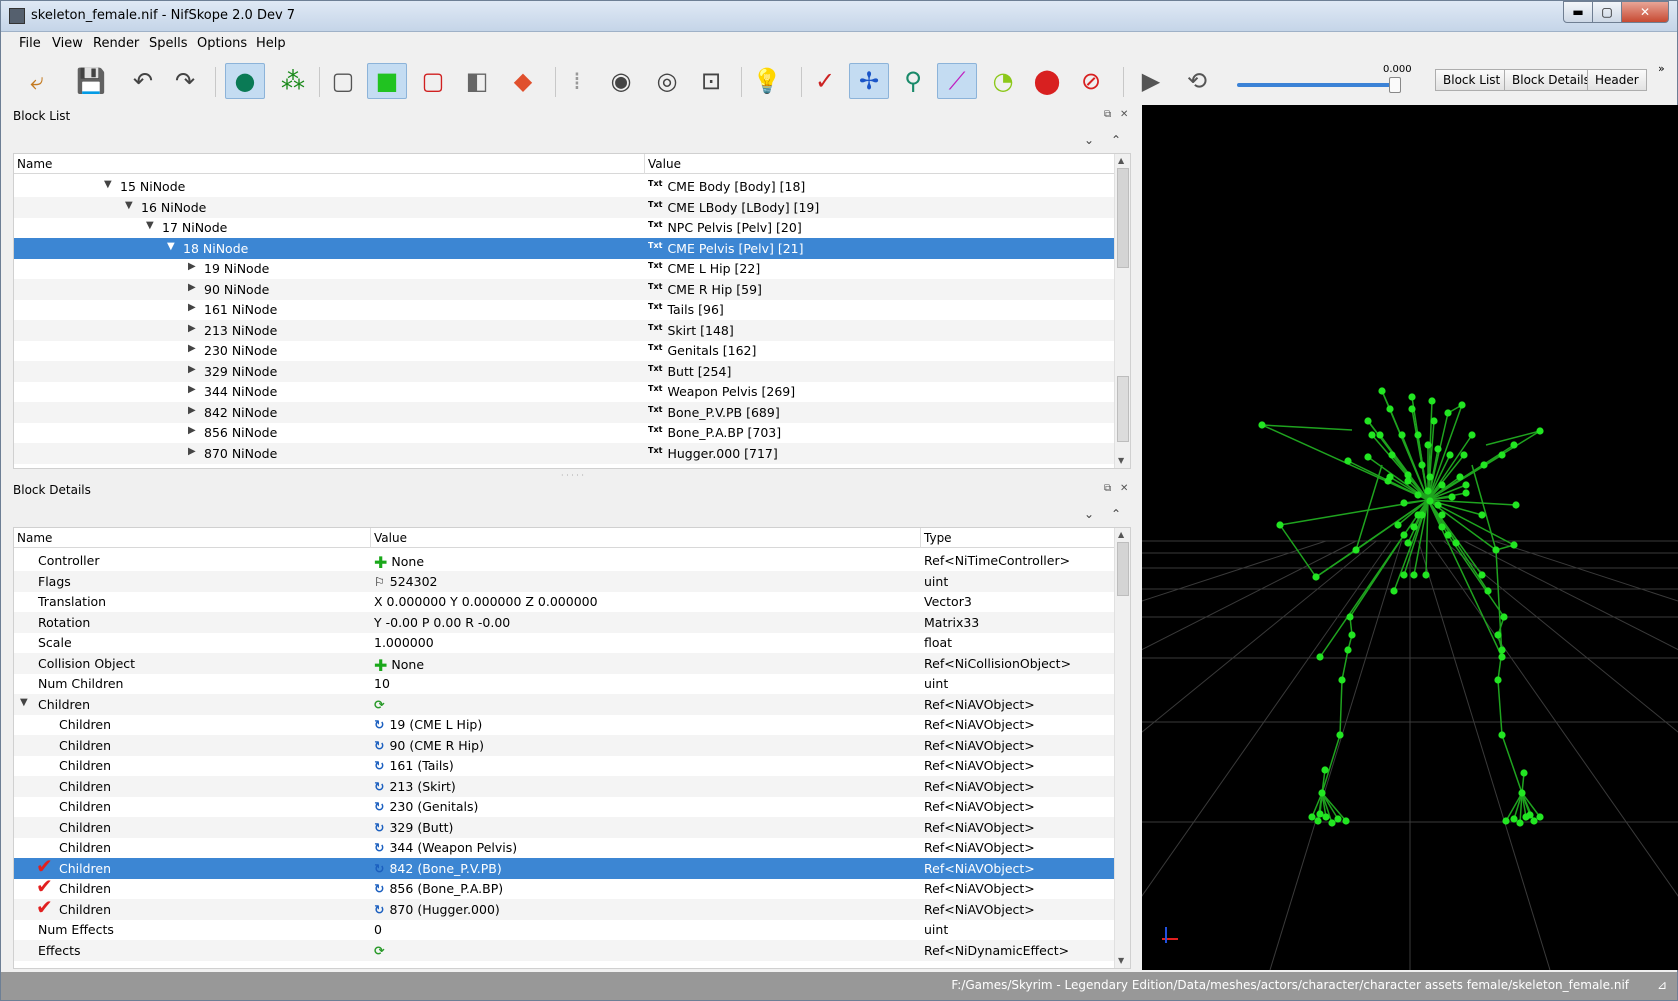 The image size is (1678, 1001). What do you see at coordinates (1472, 80) in the screenshot?
I see `block-list-toggle-button: Block List` at bounding box center [1472, 80].